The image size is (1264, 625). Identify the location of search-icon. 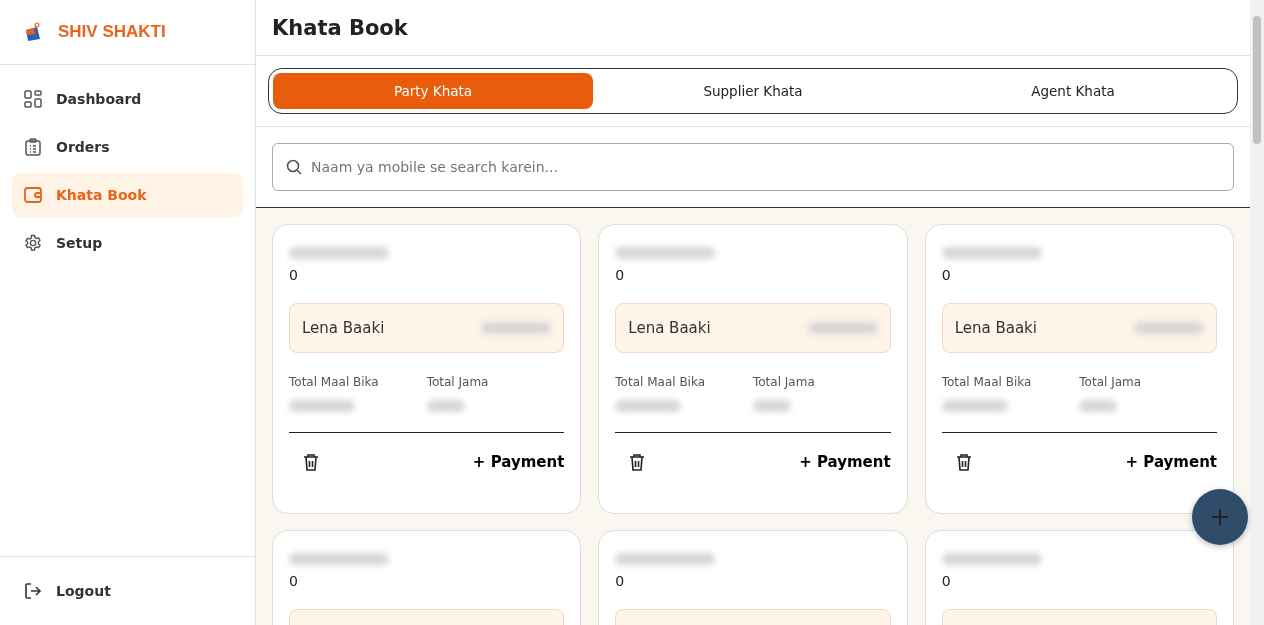
(294, 167).